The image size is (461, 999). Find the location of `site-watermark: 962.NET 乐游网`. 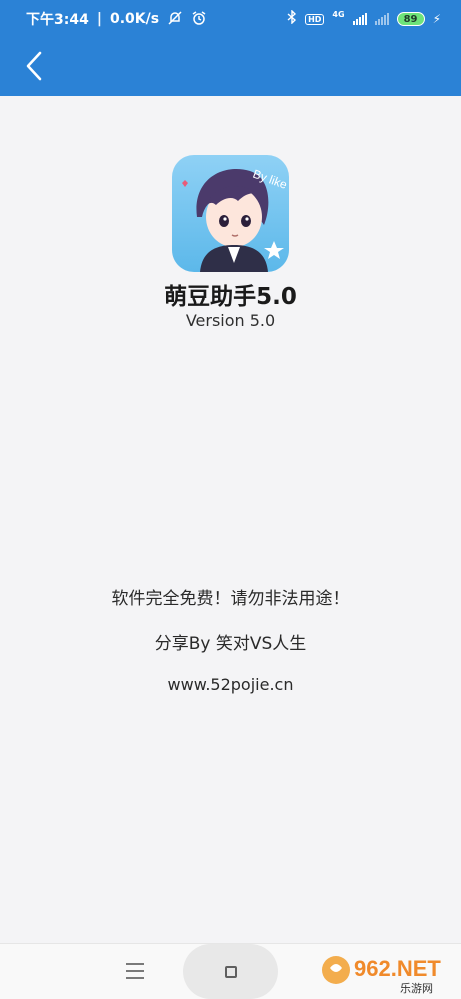

site-watermark: 962.NET 乐游网 is located at coordinates (390, 972).